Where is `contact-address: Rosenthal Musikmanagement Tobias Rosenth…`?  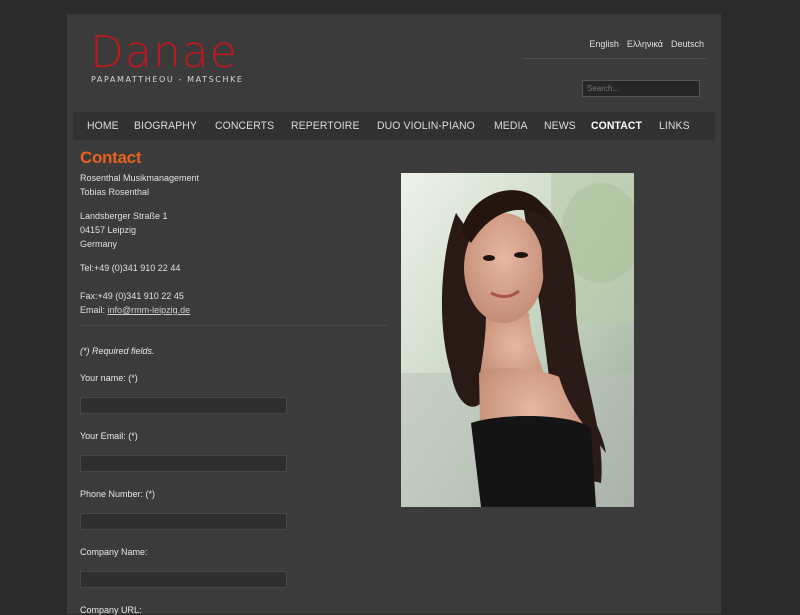 contact-address: Rosenthal Musikmanagement Tobias Rosenth… is located at coordinates (240, 244).